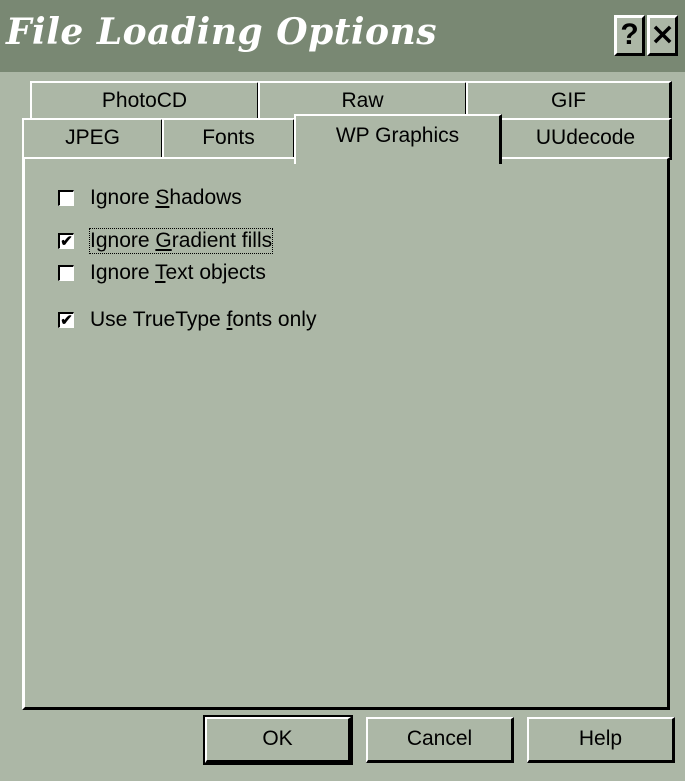 The height and width of the screenshot is (781, 685). I want to click on help-question-button: ?, so click(629, 35).